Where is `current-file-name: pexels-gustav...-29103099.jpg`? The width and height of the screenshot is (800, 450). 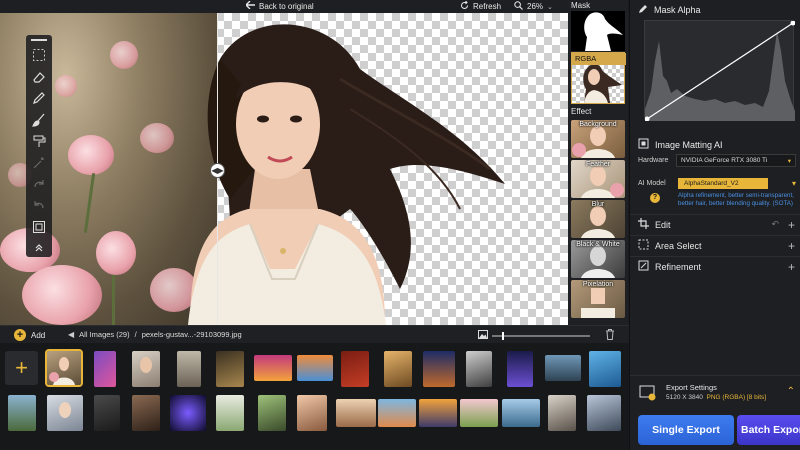 current-file-name: pexels-gustav...-29103099.jpg is located at coordinates (191, 334).